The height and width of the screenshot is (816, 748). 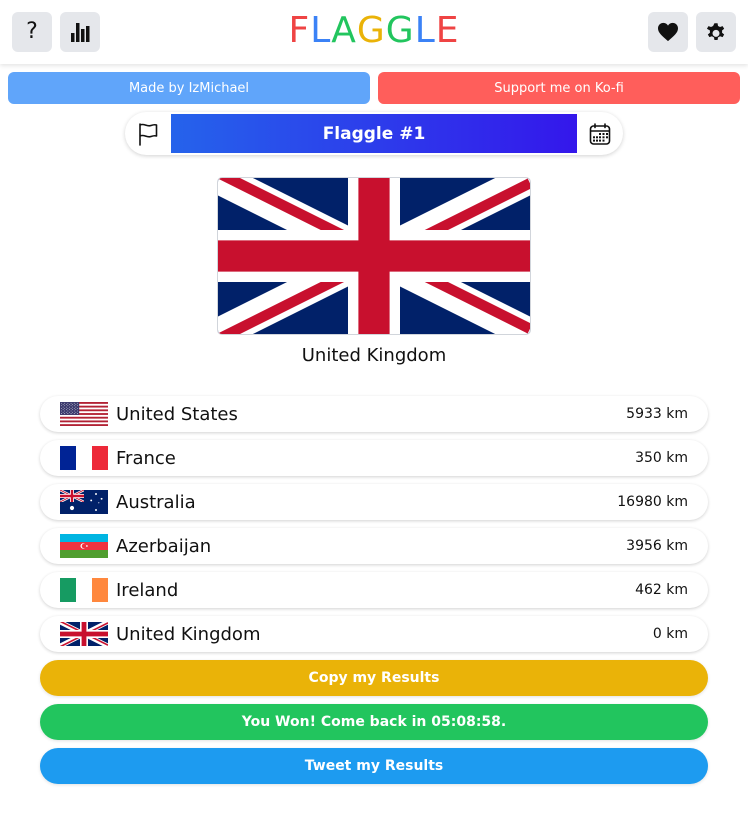 What do you see at coordinates (156, 502) in the screenshot?
I see `guess-country: Australia` at bounding box center [156, 502].